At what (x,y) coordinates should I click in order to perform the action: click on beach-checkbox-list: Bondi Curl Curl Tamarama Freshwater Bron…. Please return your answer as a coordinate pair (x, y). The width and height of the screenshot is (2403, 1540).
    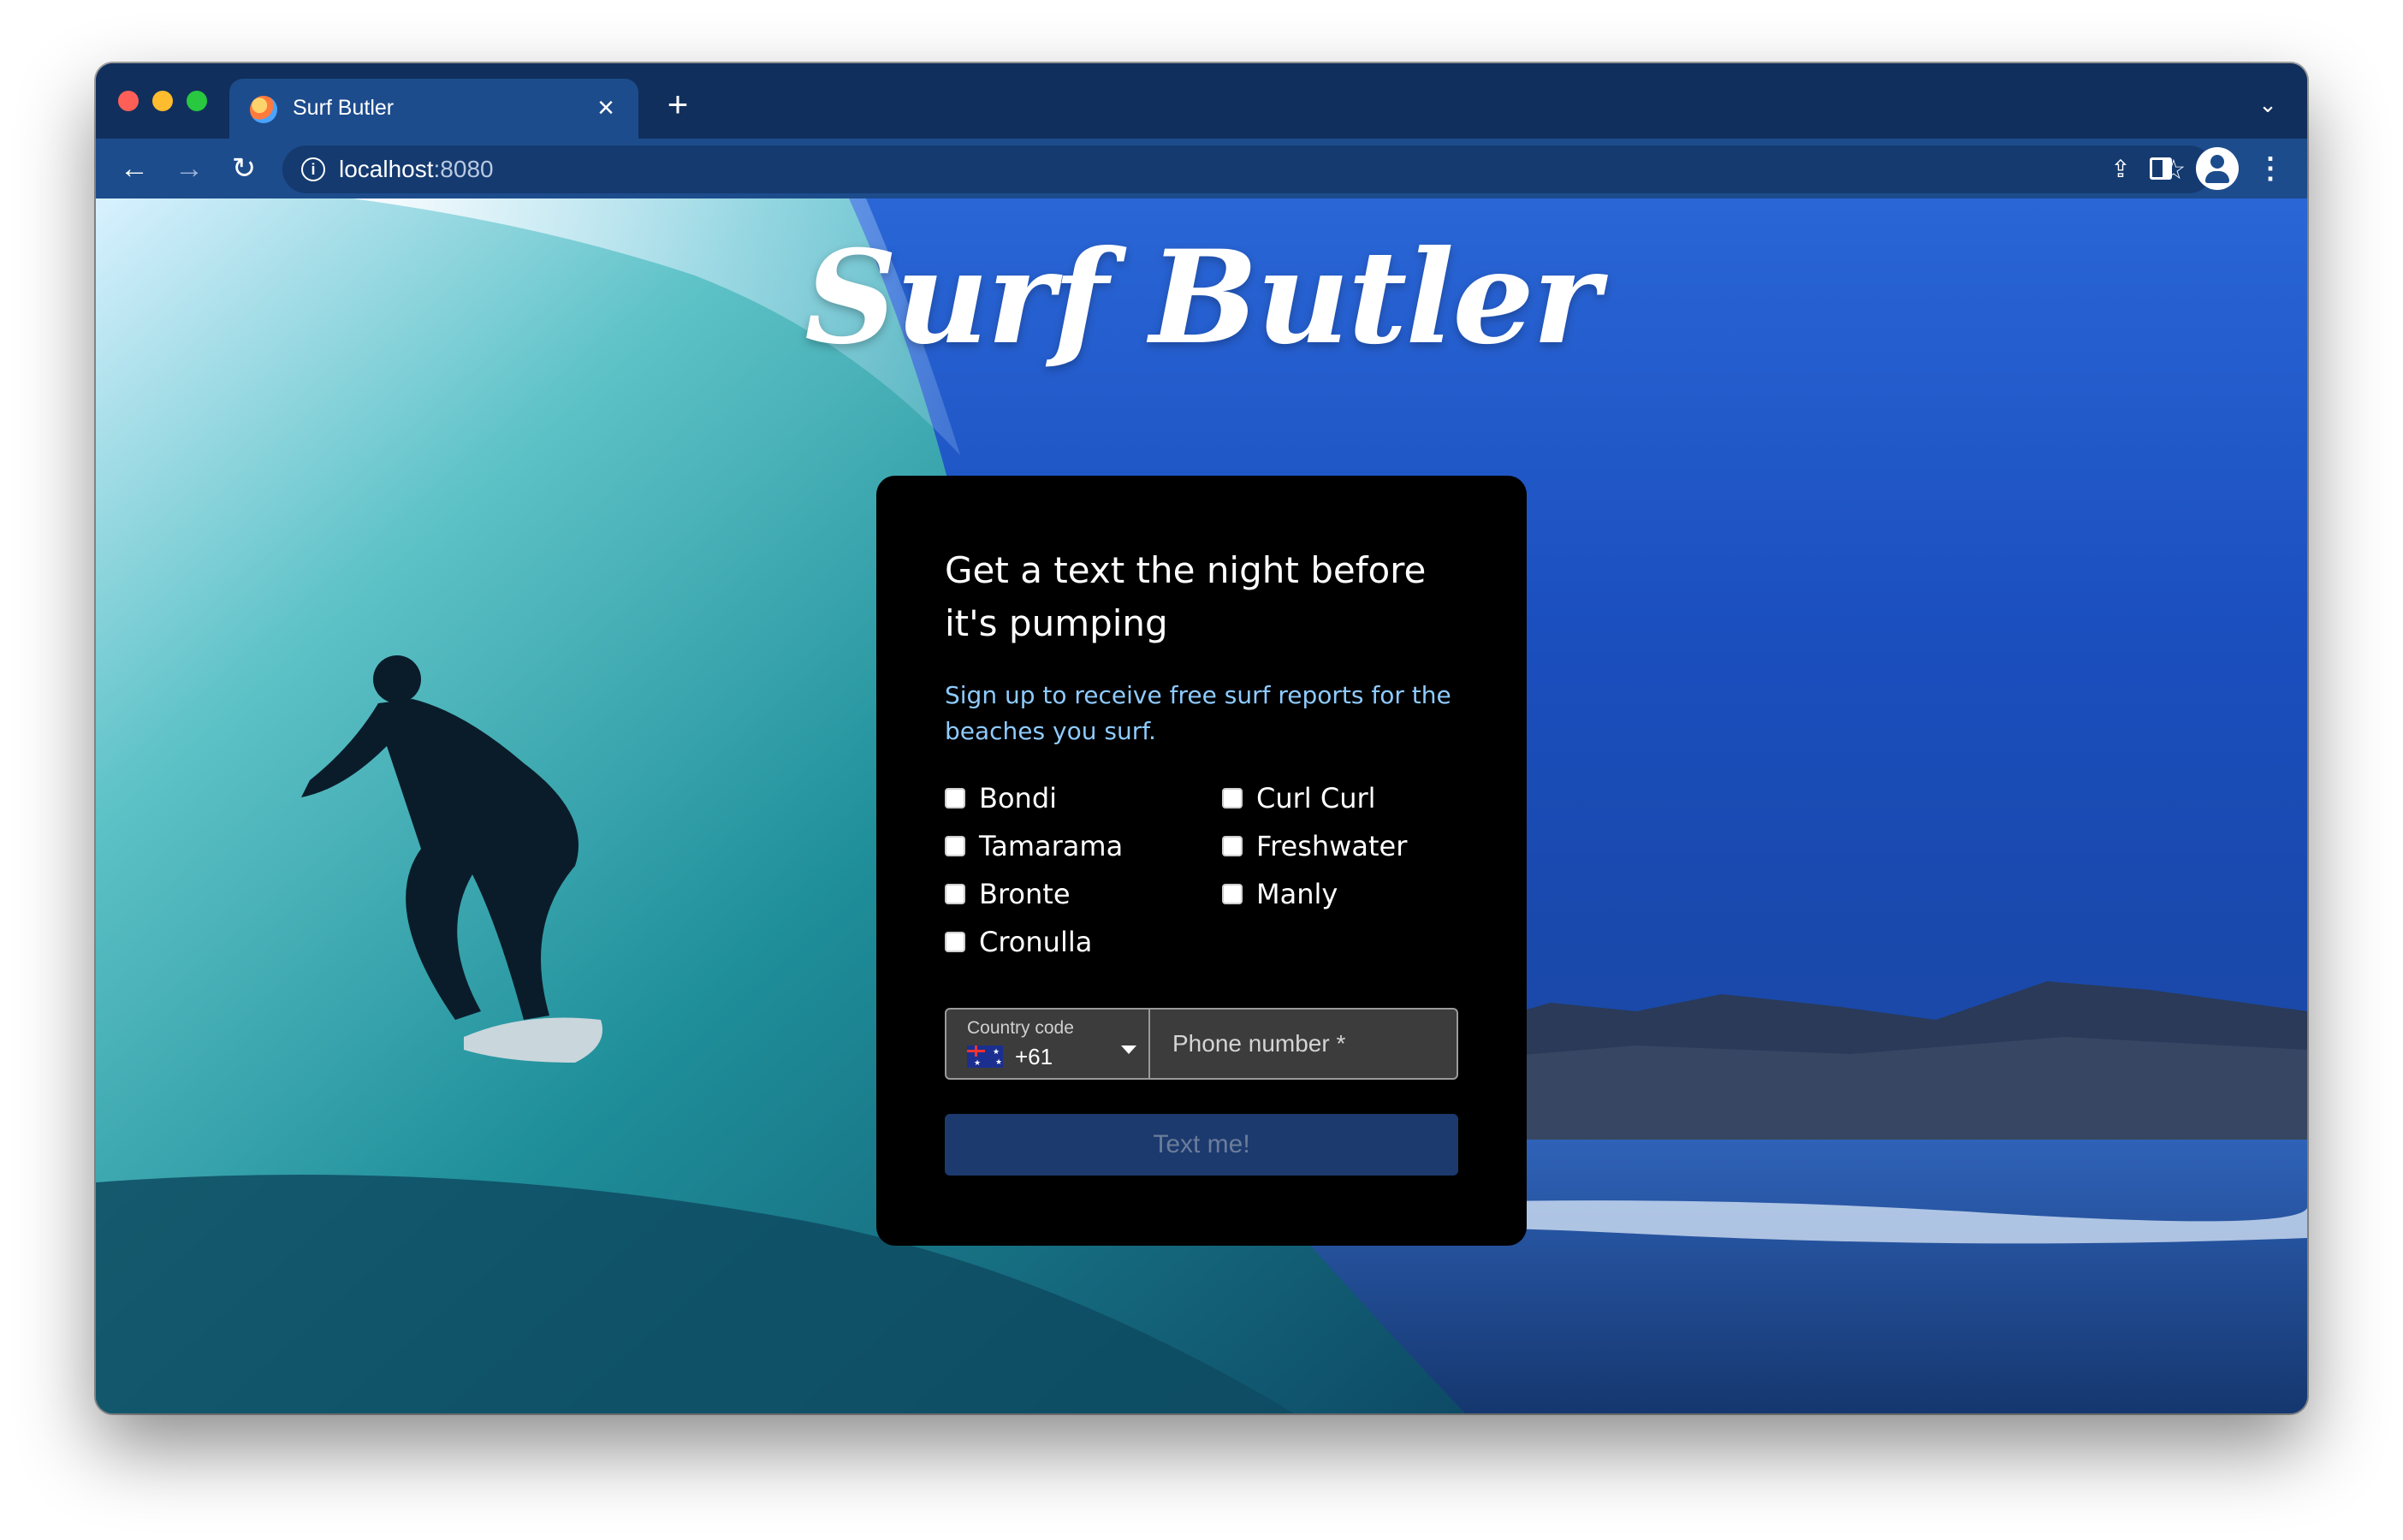
    Looking at the image, I should click on (1210, 879).